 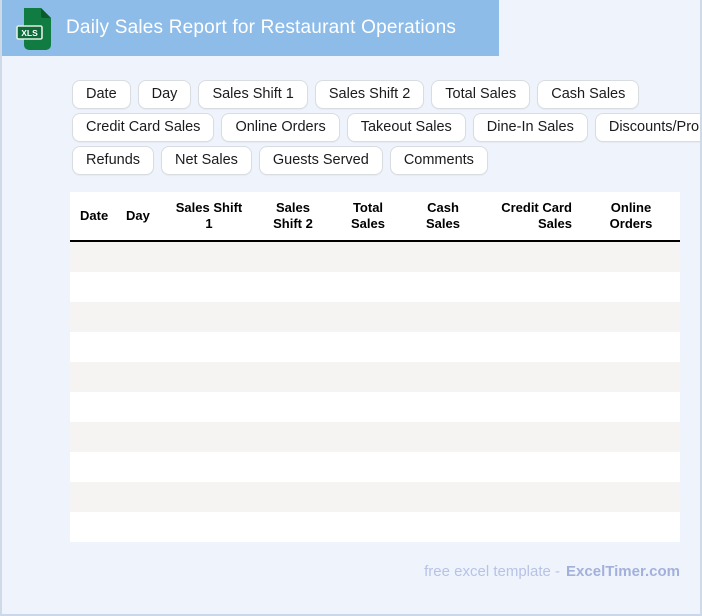 What do you see at coordinates (29, 33) in the screenshot?
I see `svg-text: XLS` at bounding box center [29, 33].